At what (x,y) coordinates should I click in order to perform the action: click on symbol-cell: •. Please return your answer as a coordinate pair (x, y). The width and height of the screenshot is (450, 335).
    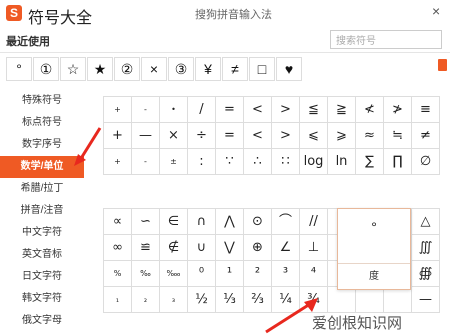
    Looking at the image, I should click on (174, 110).